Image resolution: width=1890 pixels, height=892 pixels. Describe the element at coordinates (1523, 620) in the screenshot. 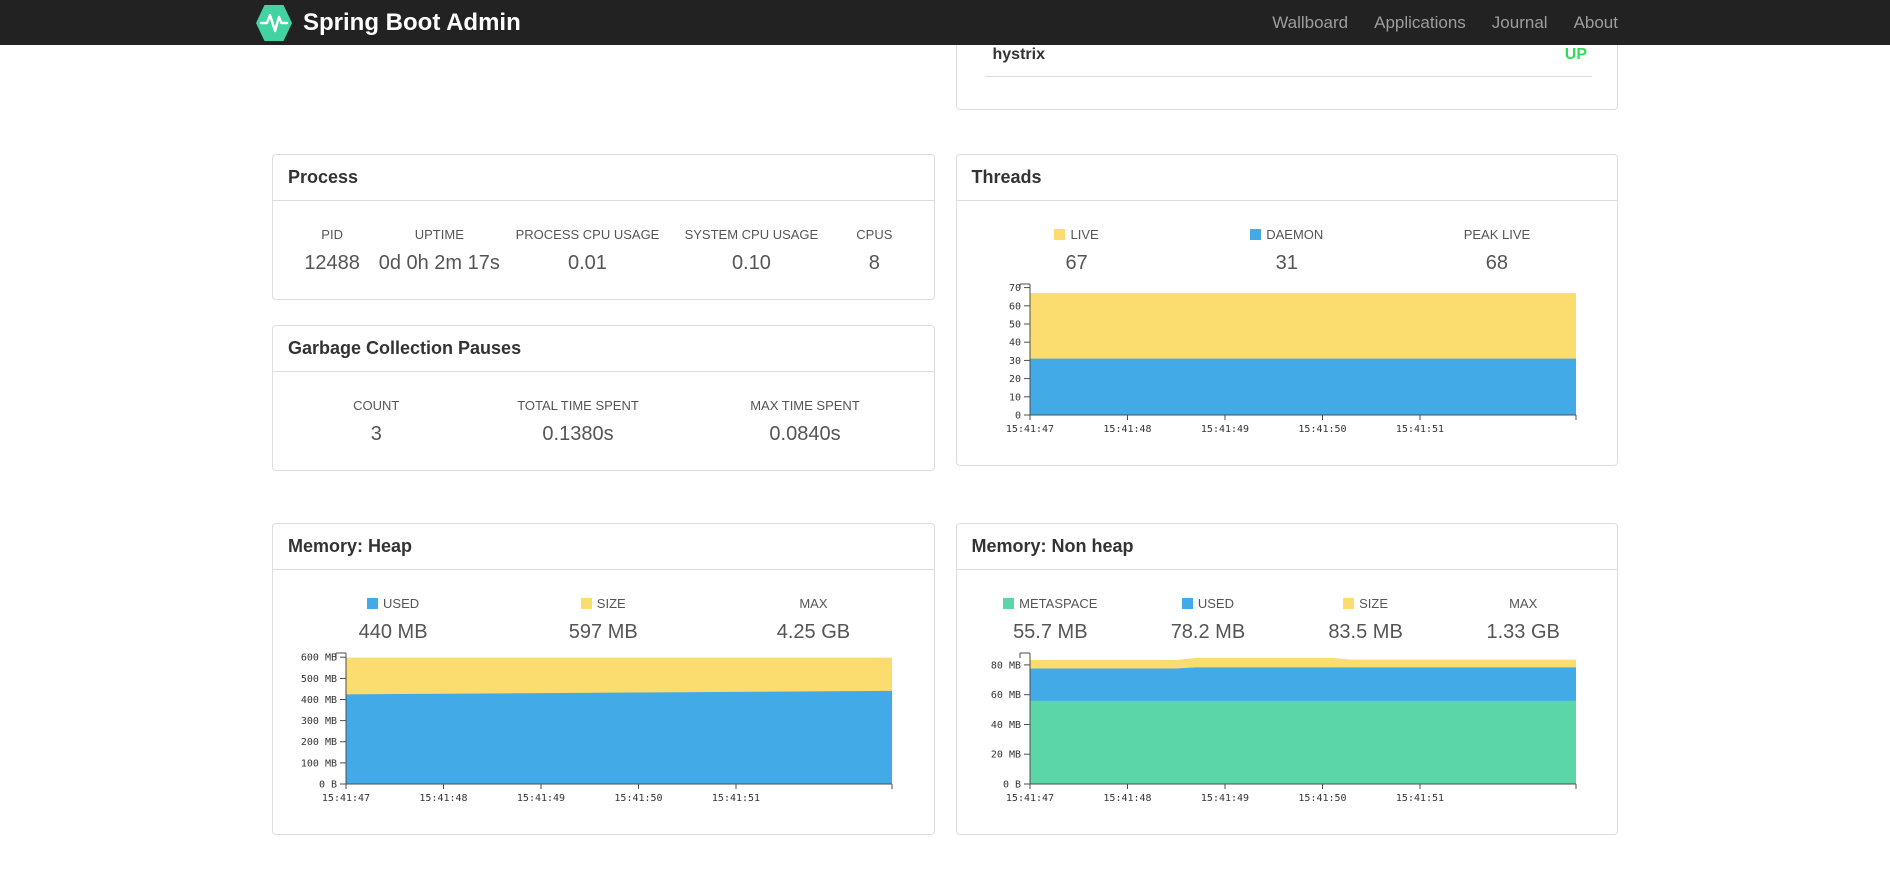

I see `metric-nonheap-max: MAX 1.33 GB` at that location.